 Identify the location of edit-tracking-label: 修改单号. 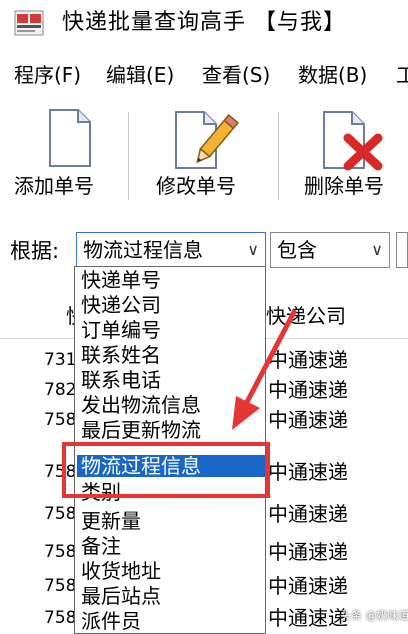
(196, 186).